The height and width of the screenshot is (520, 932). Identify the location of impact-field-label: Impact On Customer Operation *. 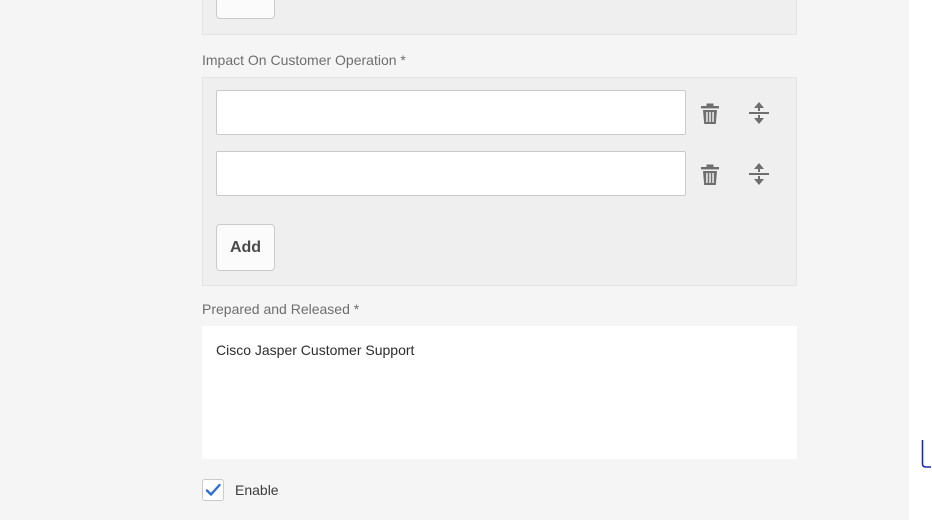
(304, 60).